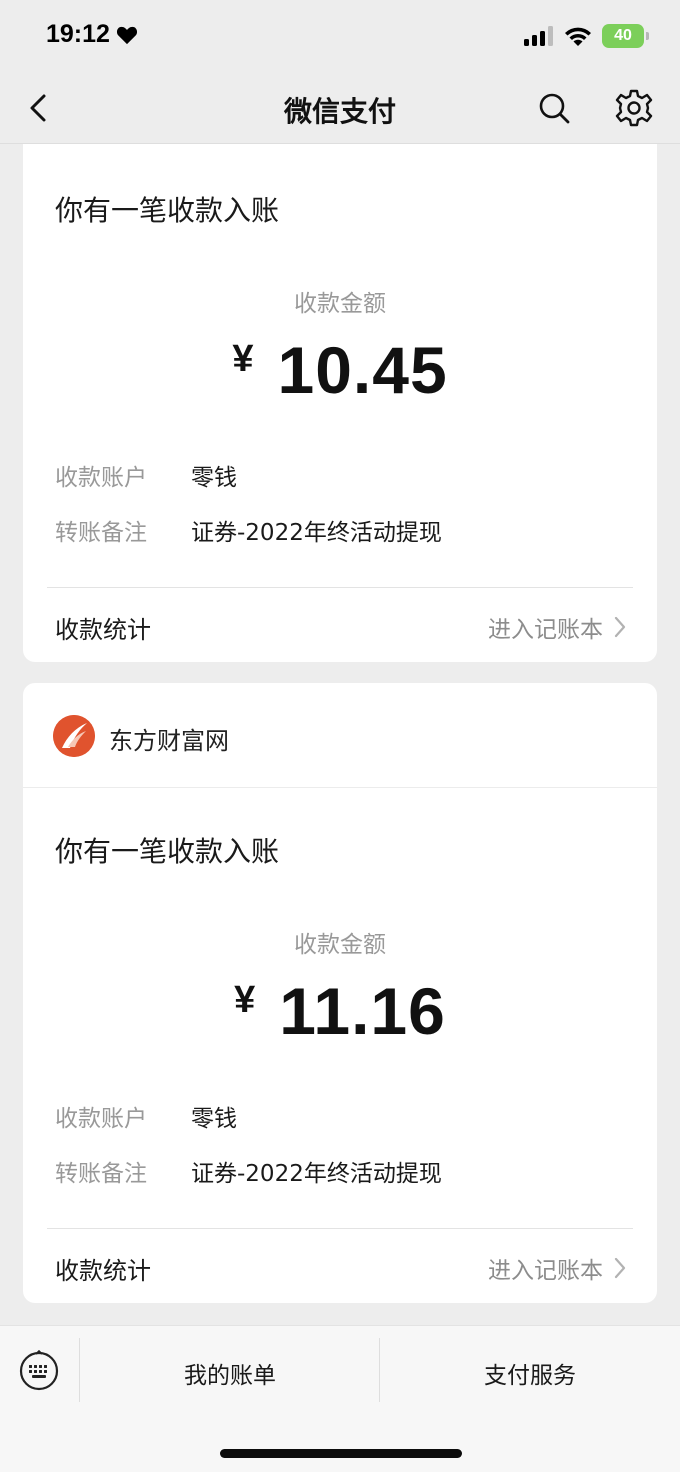 This screenshot has width=680, height=1472. I want to click on search-icon, so click(554, 108).